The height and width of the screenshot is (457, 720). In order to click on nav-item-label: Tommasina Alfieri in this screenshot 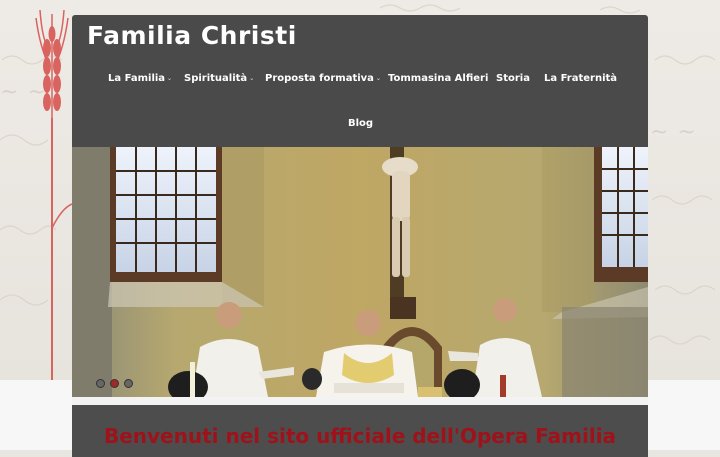, I will do `click(438, 78)`.